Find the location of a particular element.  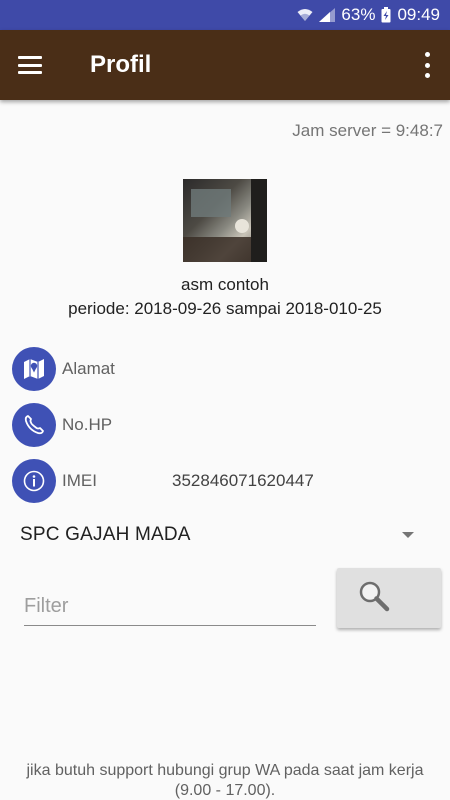

status-bar: 63% 09:49 is located at coordinates (225, 15).